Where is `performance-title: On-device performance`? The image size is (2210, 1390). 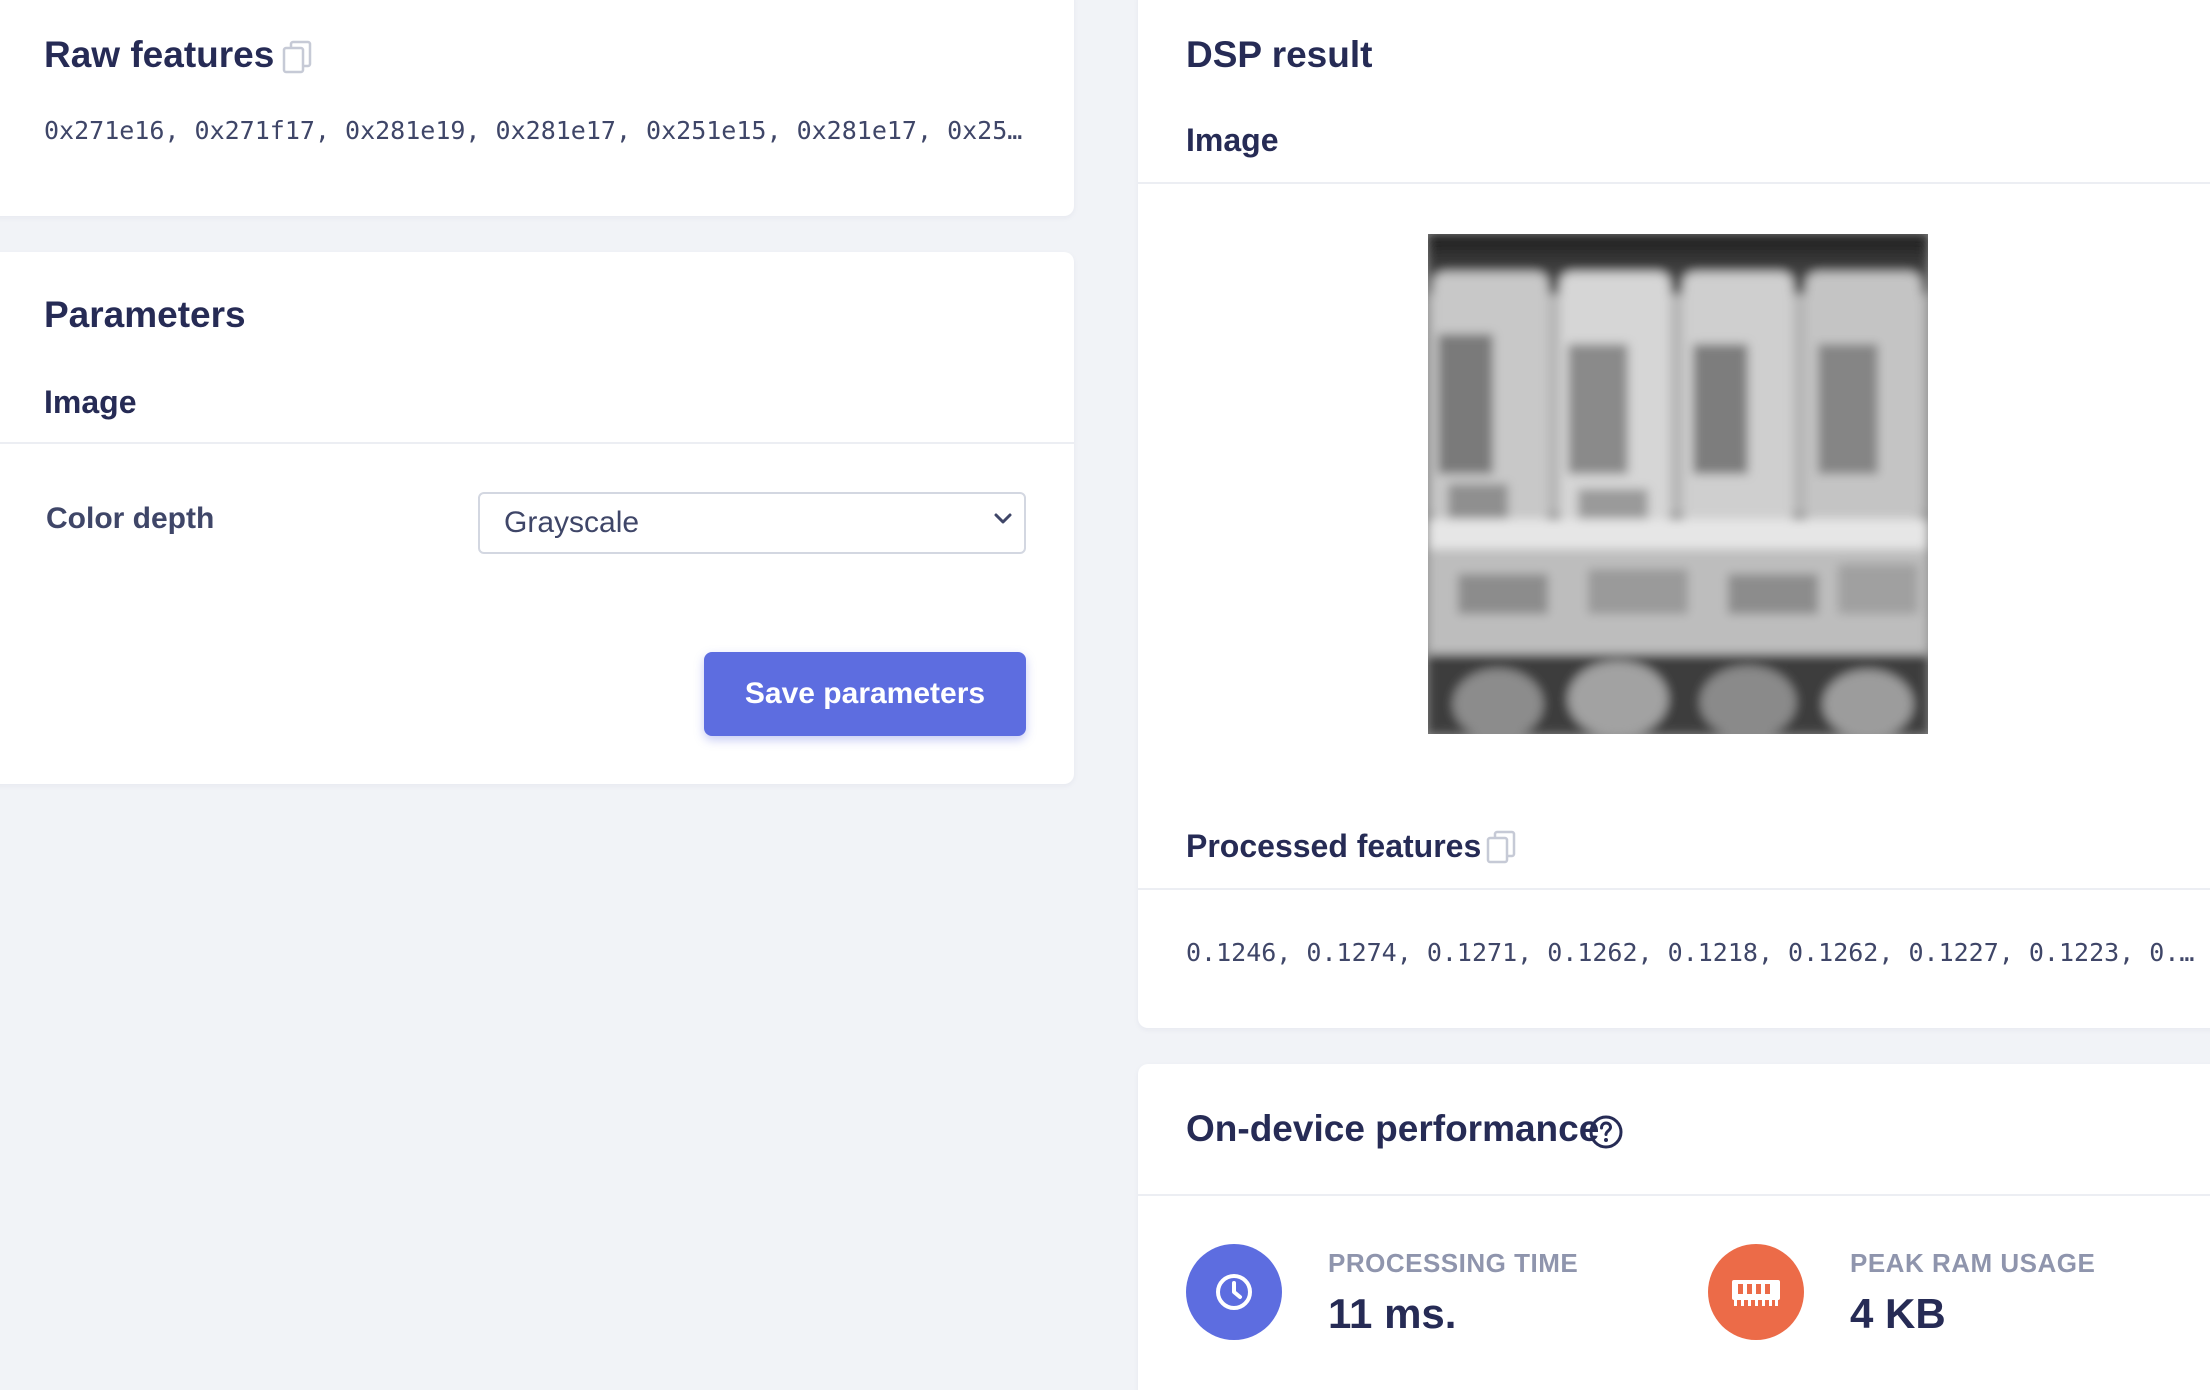 performance-title: On-device performance is located at coordinates (1393, 1128).